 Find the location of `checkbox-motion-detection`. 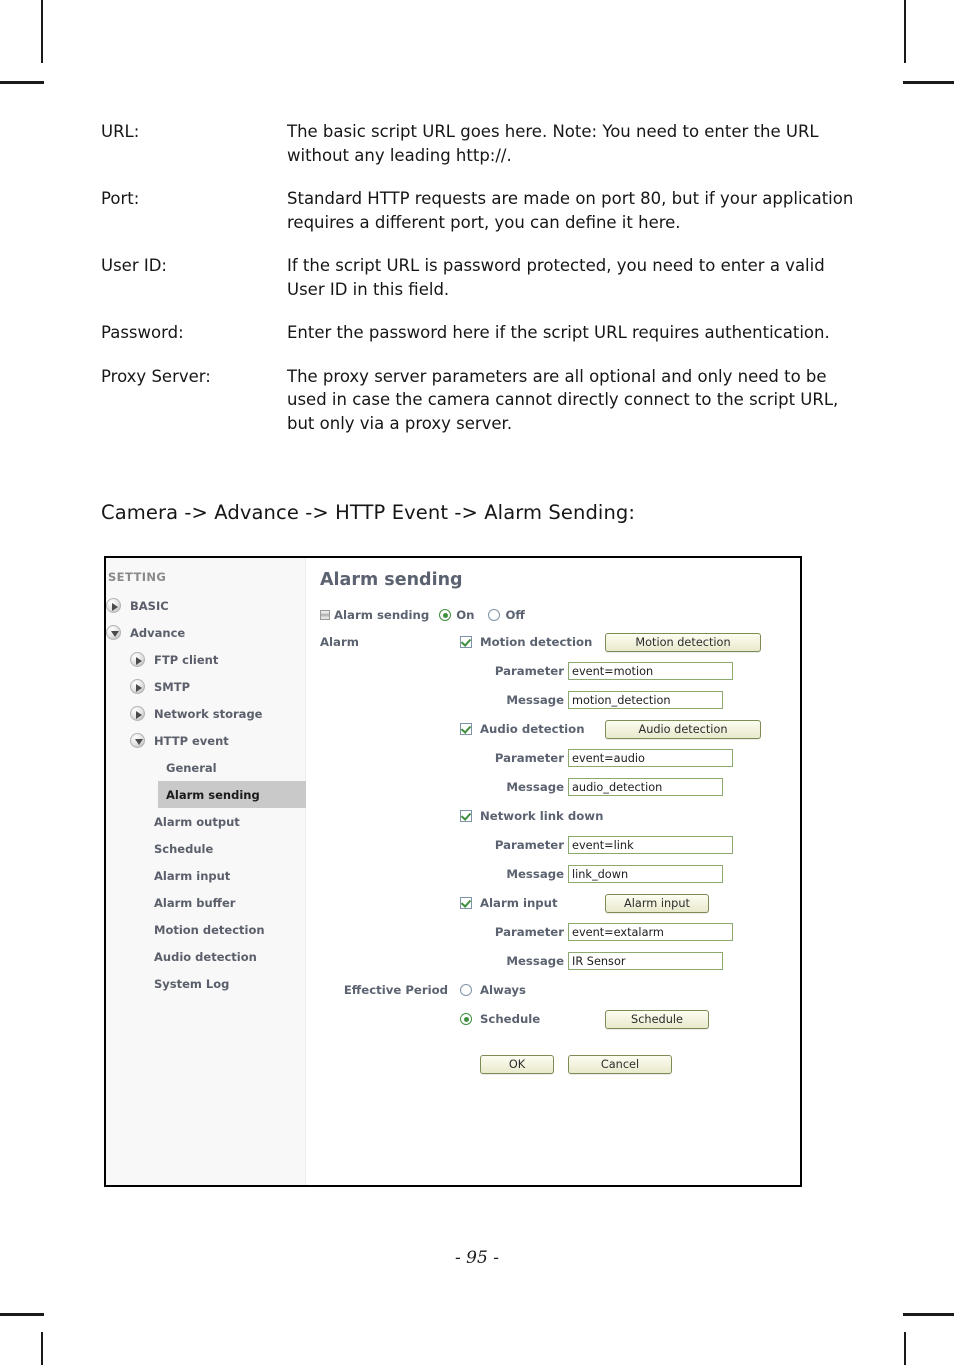

checkbox-motion-detection is located at coordinates (466, 642).